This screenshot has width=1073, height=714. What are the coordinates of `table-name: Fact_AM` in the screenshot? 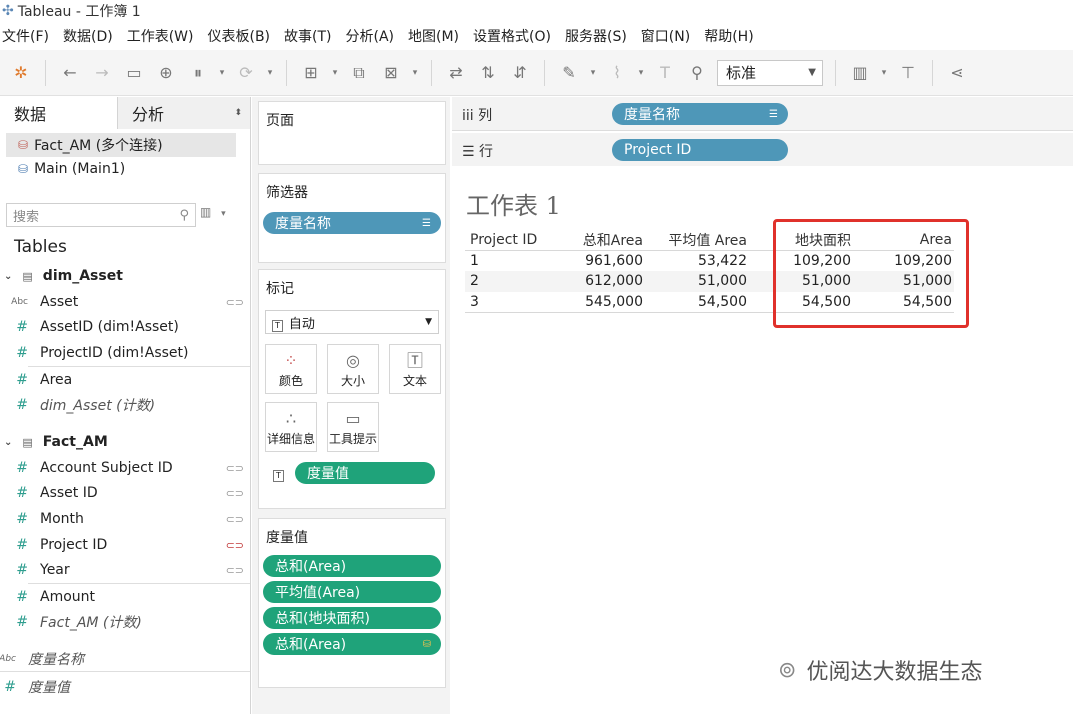 It's located at (75, 442).